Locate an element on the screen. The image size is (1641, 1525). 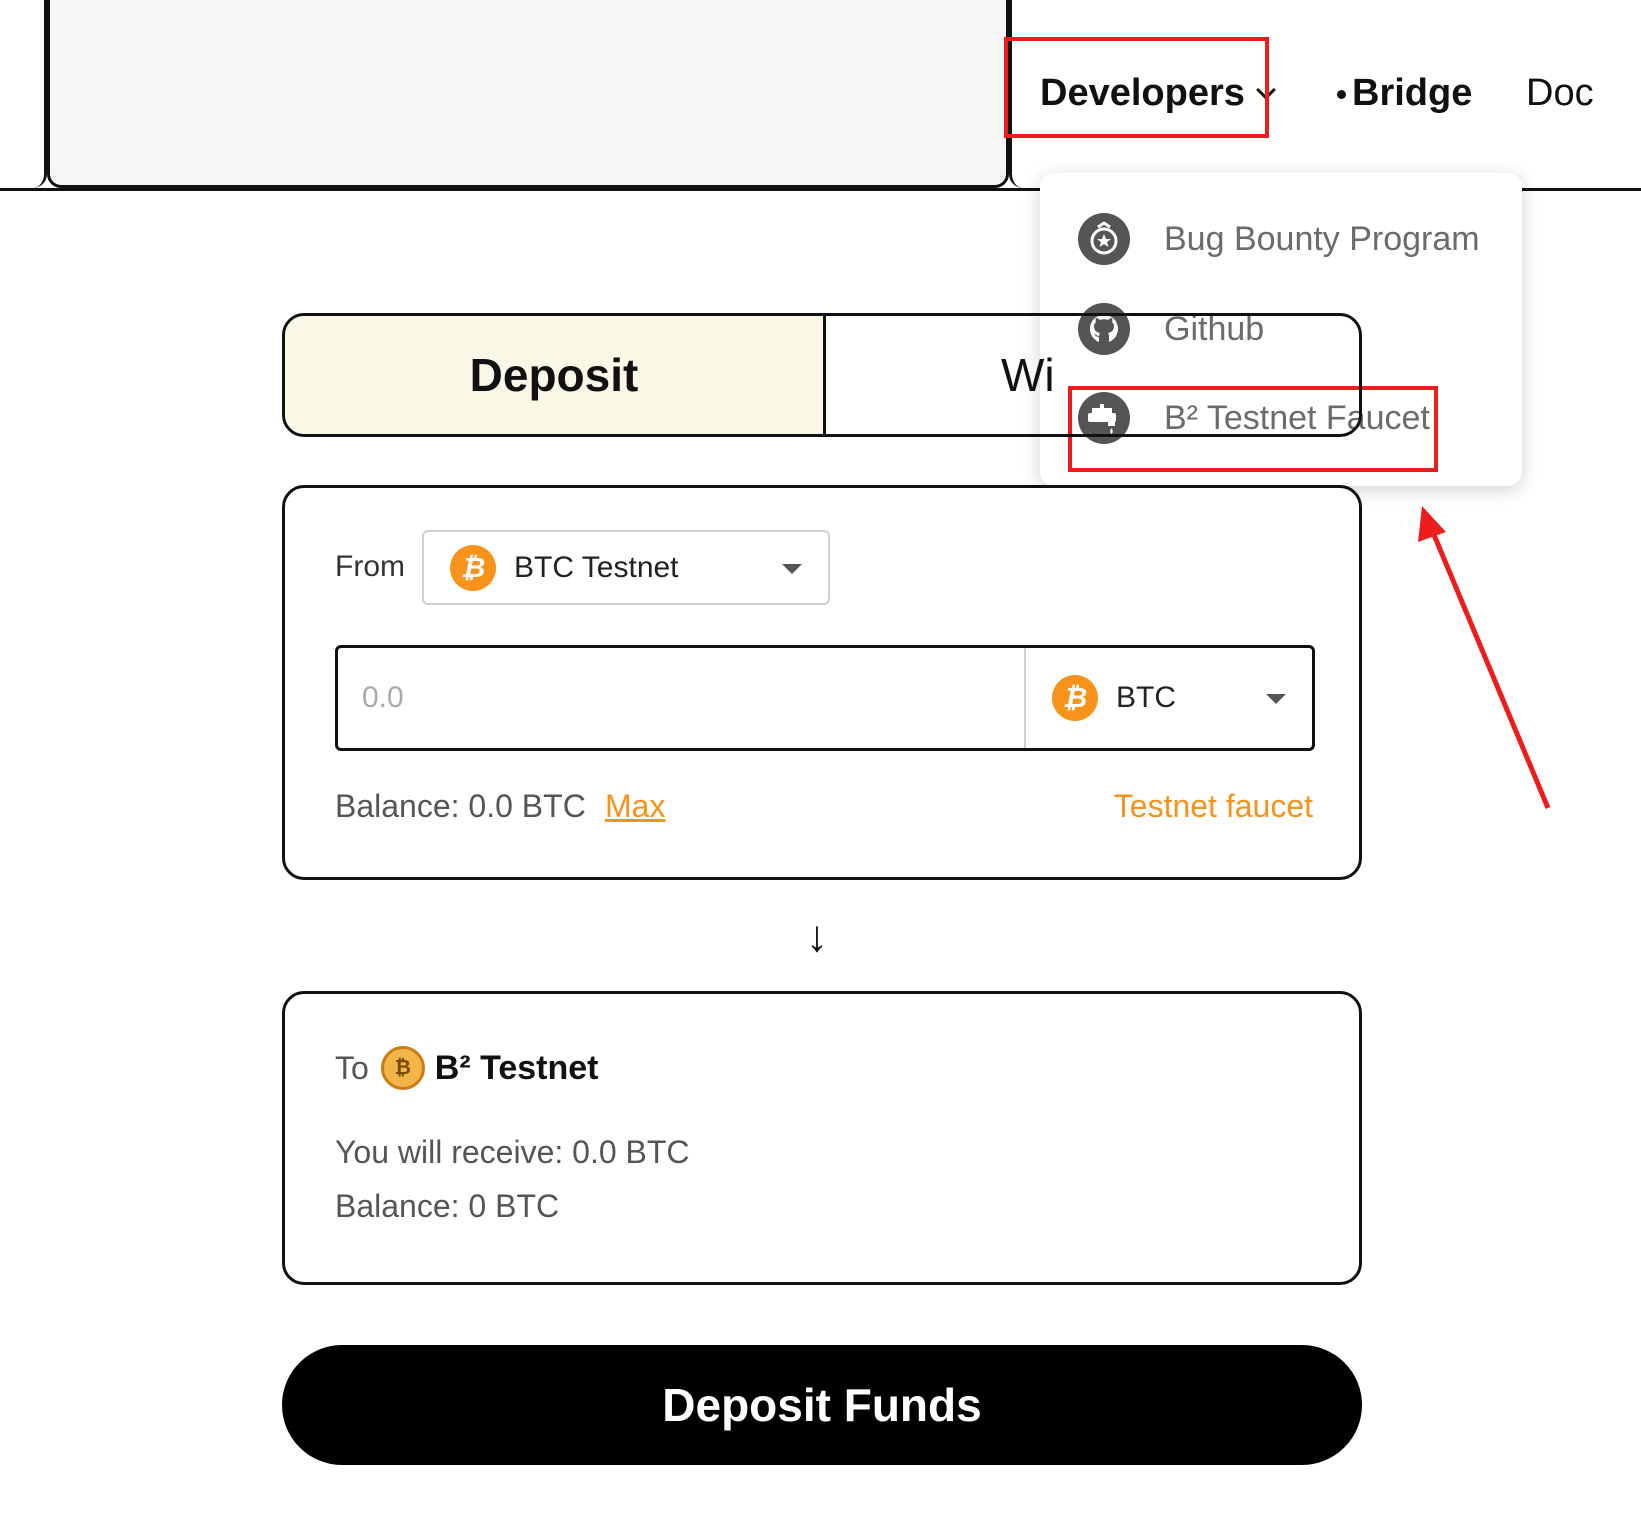
menu-item-bug-bounty: Bug Bounty Program is located at coordinates (1279, 239).